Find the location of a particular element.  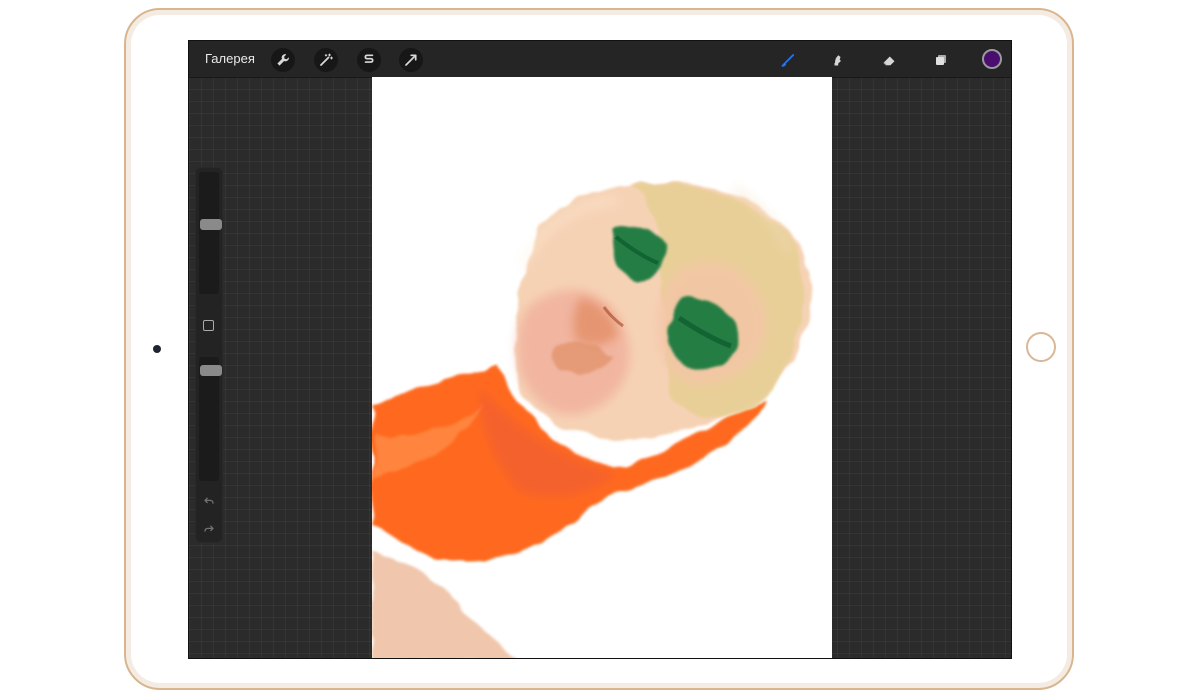

color-picker-swatch is located at coordinates (992, 59).